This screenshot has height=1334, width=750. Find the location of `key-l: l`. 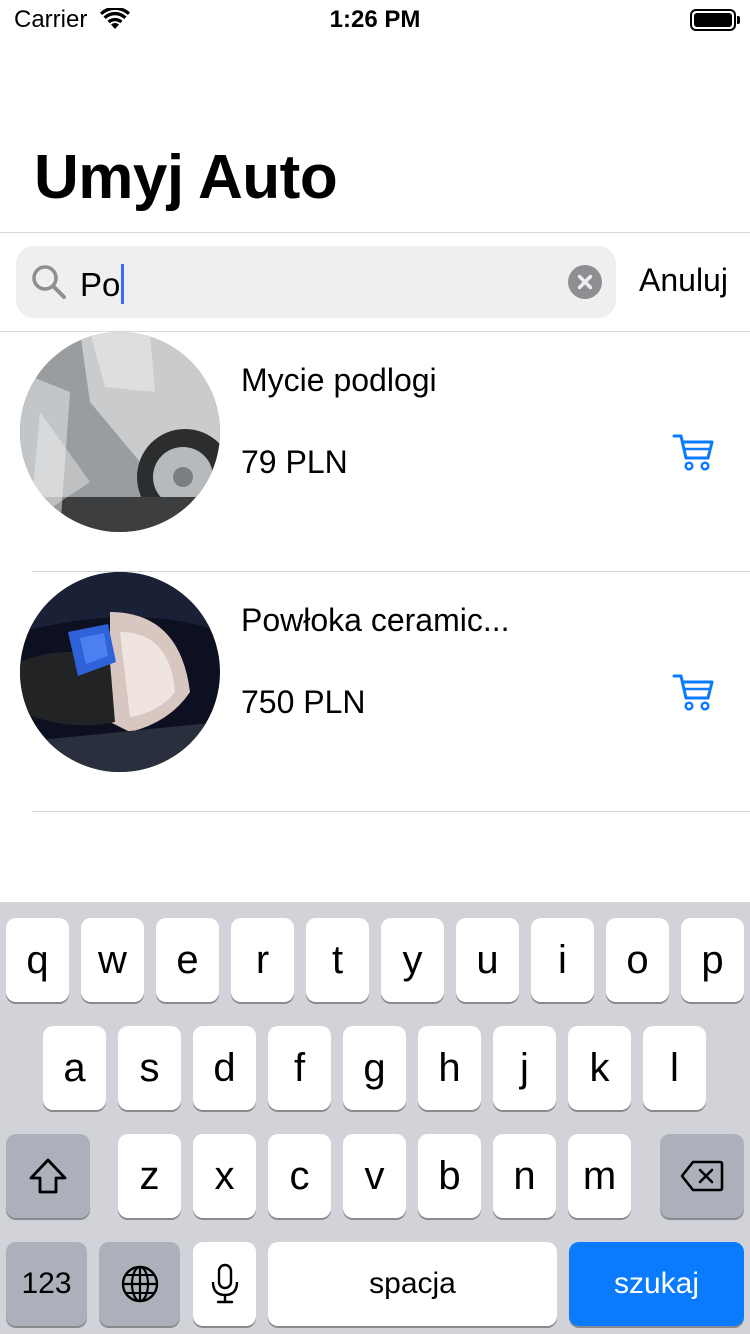

key-l: l is located at coordinates (674, 1068).